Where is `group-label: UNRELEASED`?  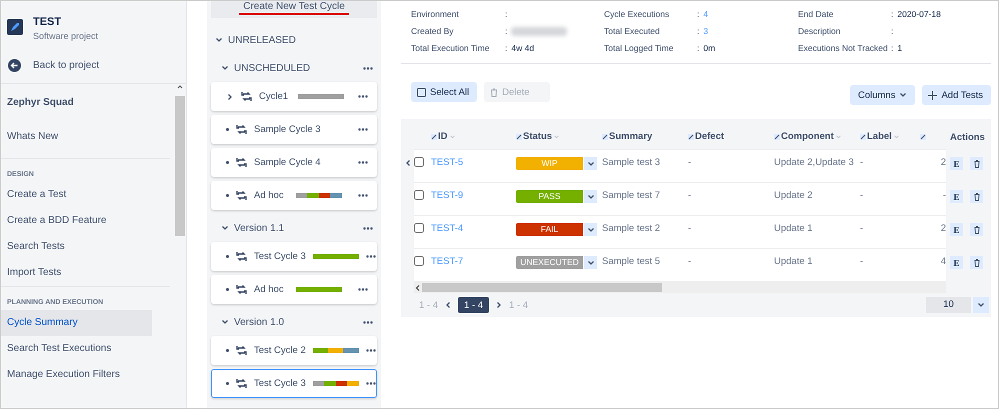 group-label: UNRELEASED is located at coordinates (262, 40).